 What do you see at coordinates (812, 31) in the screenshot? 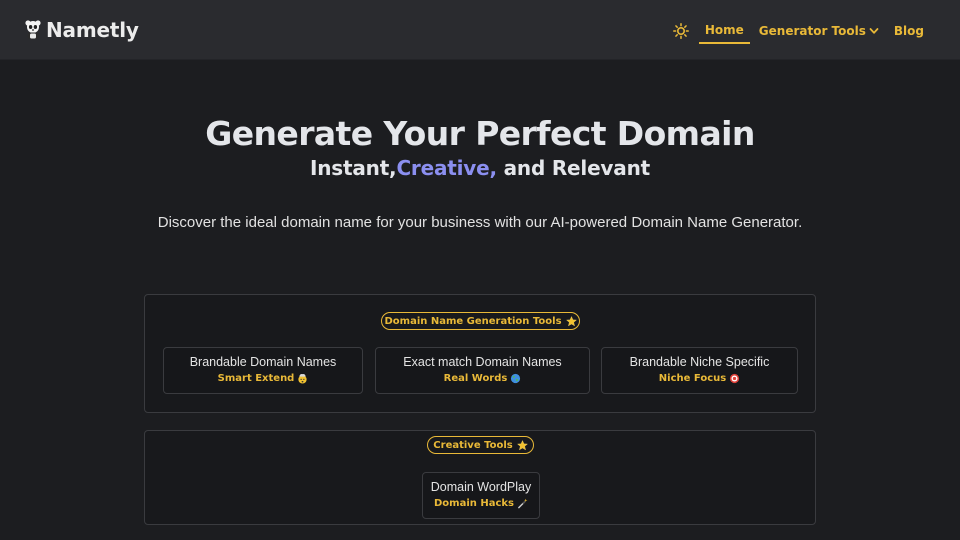
I see `nav-generator-tools-label: Generator Tools` at bounding box center [812, 31].